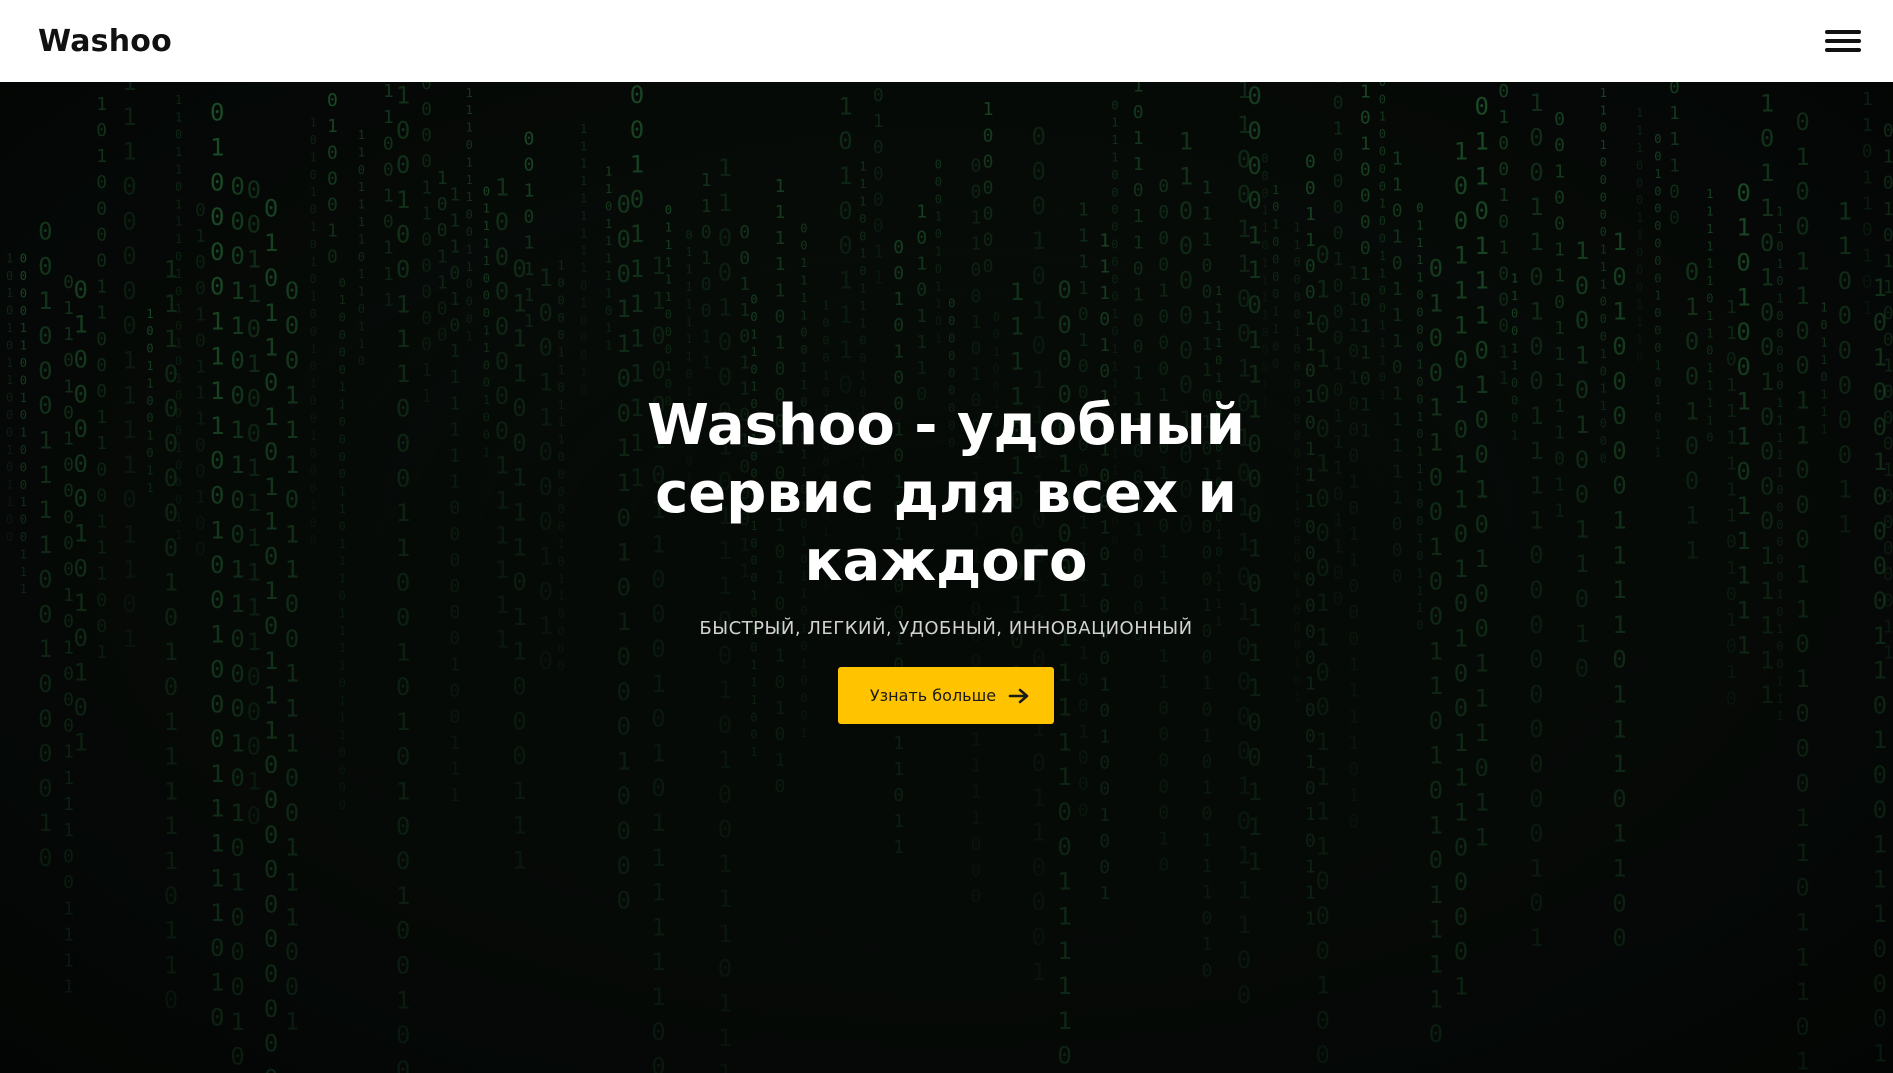  I want to click on brand-logo: Washoo, so click(105, 41).